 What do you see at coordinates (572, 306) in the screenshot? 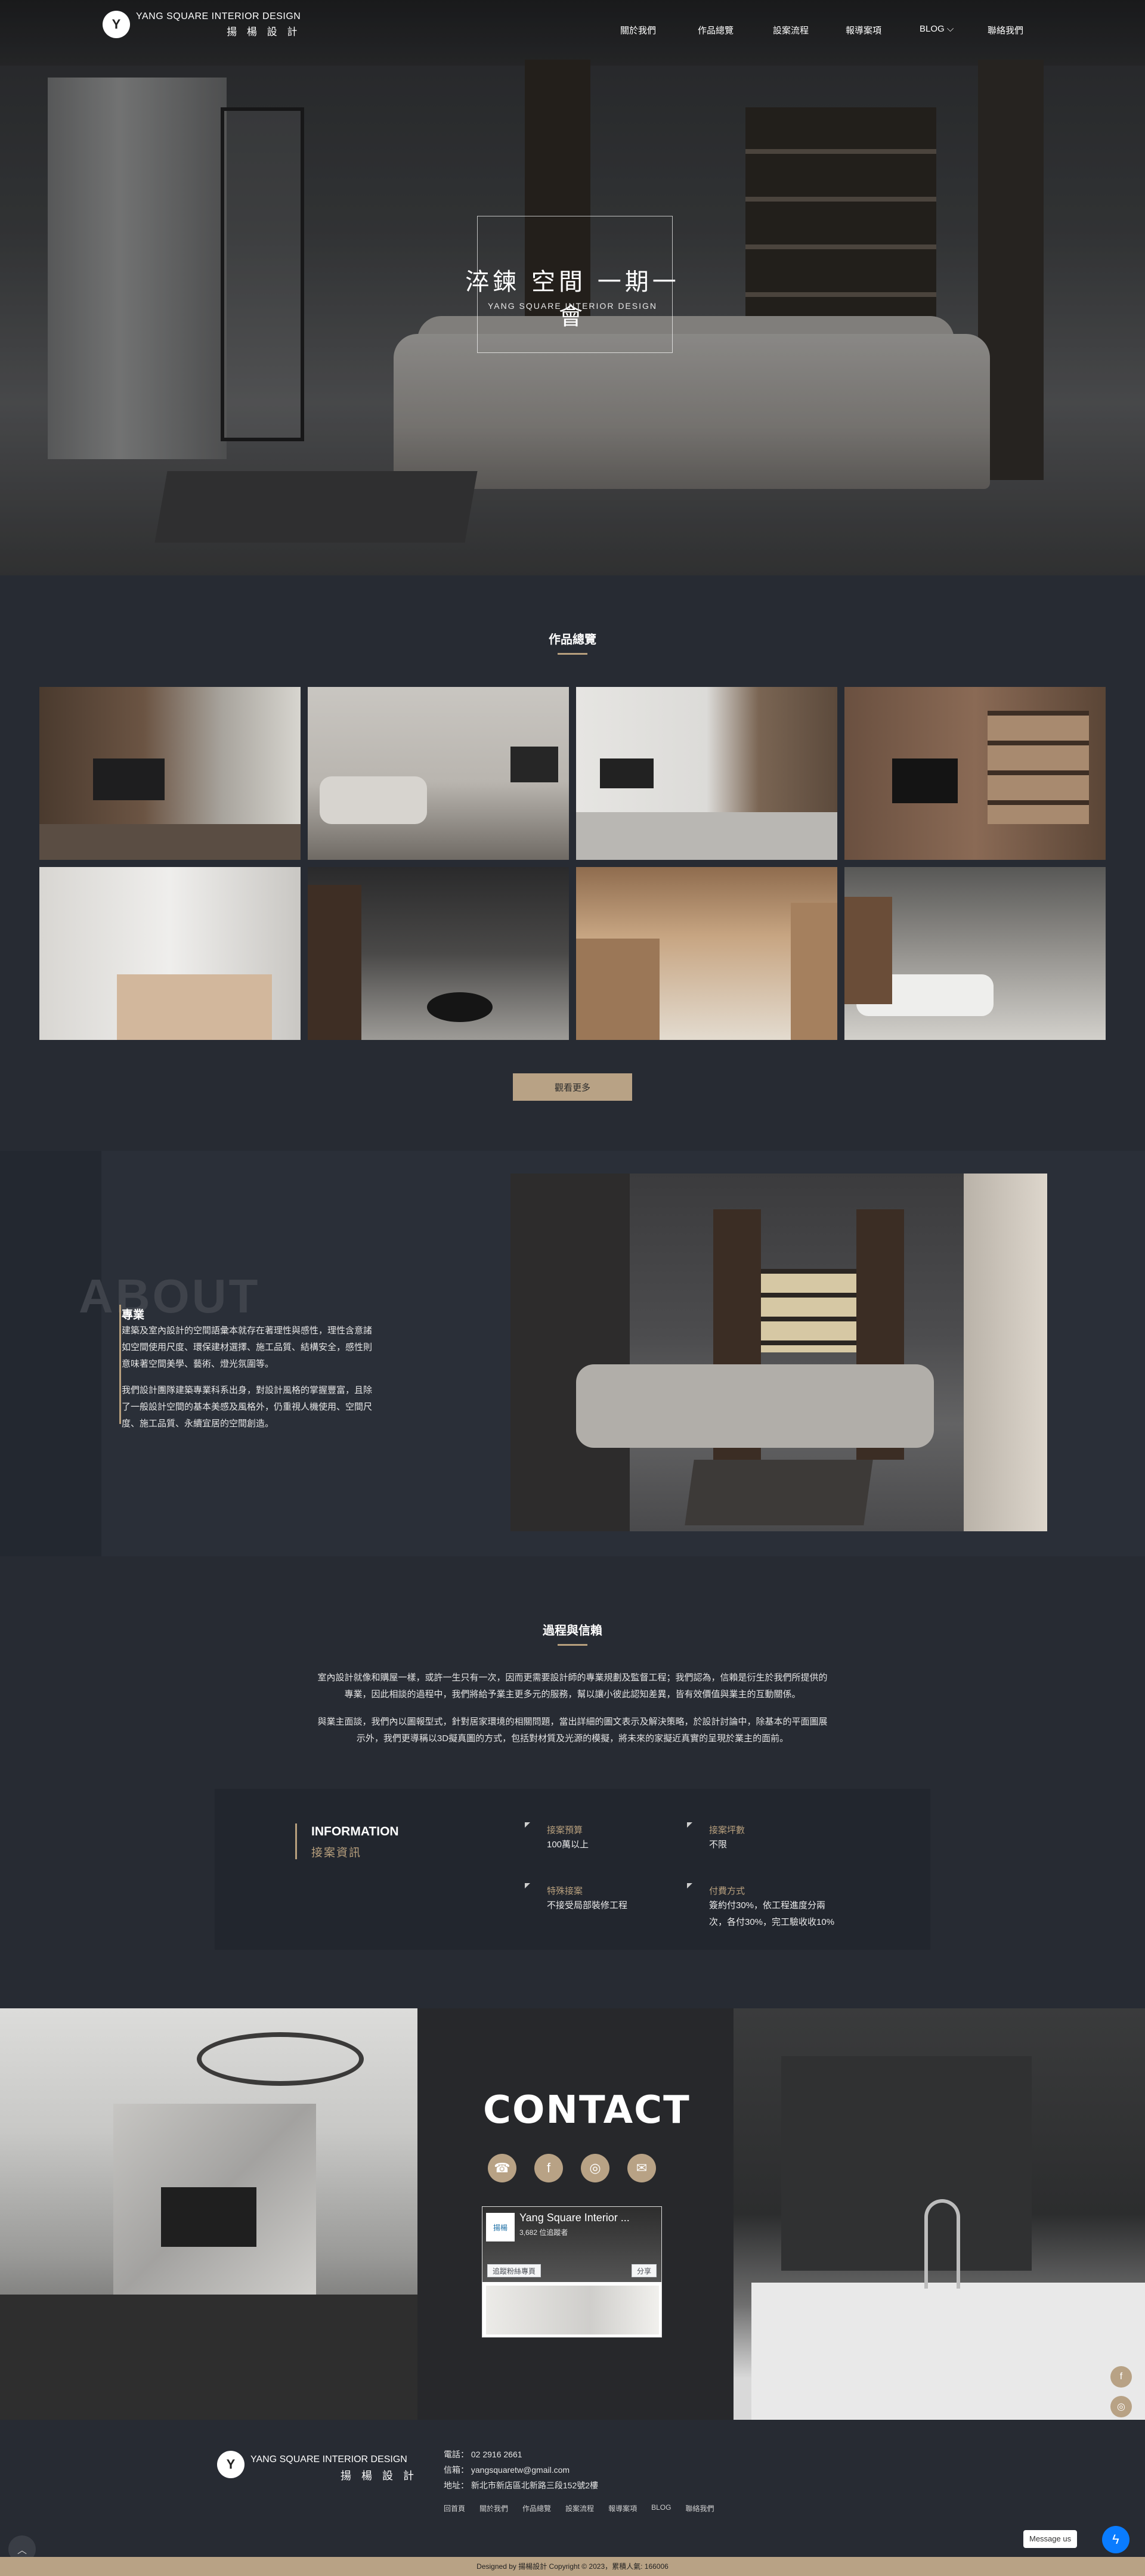
I see `hero-subtitle: YANG SQUARE INTERIOR DESIGN` at bounding box center [572, 306].